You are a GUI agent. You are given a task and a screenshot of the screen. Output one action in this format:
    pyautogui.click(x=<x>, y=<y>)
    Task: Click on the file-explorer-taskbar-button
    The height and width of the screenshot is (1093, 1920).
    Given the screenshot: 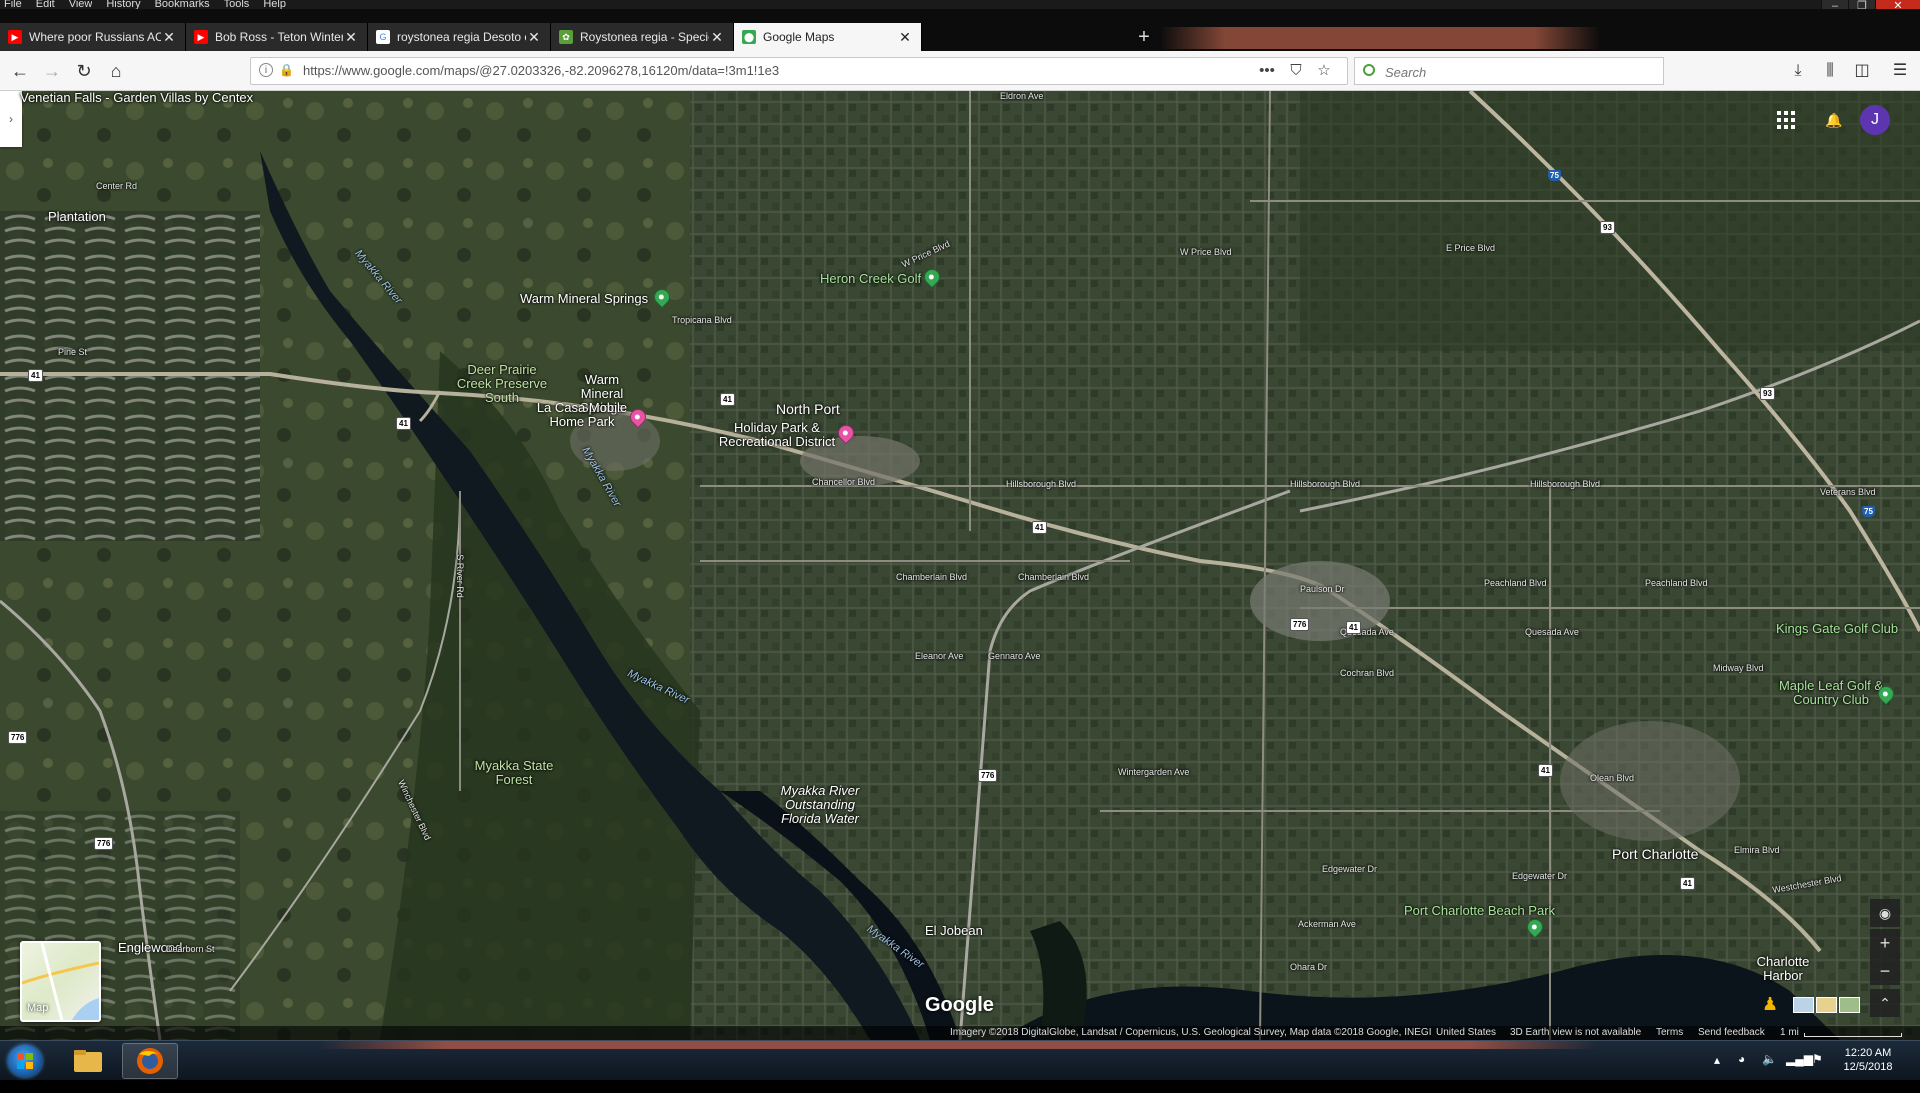 What is the action you would take?
    pyautogui.click(x=88, y=1061)
    